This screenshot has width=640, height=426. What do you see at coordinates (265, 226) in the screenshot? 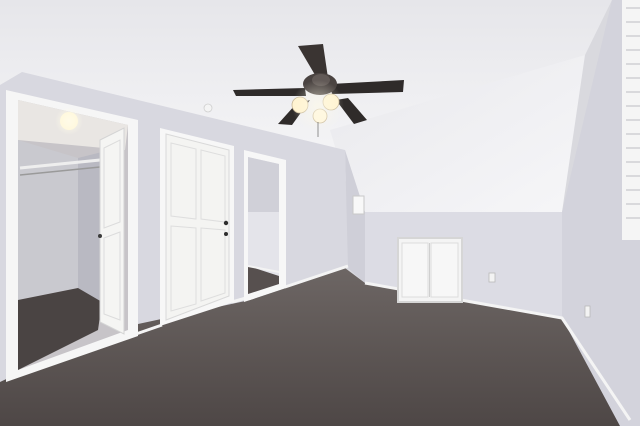
I see `hallway-doorway` at bounding box center [265, 226].